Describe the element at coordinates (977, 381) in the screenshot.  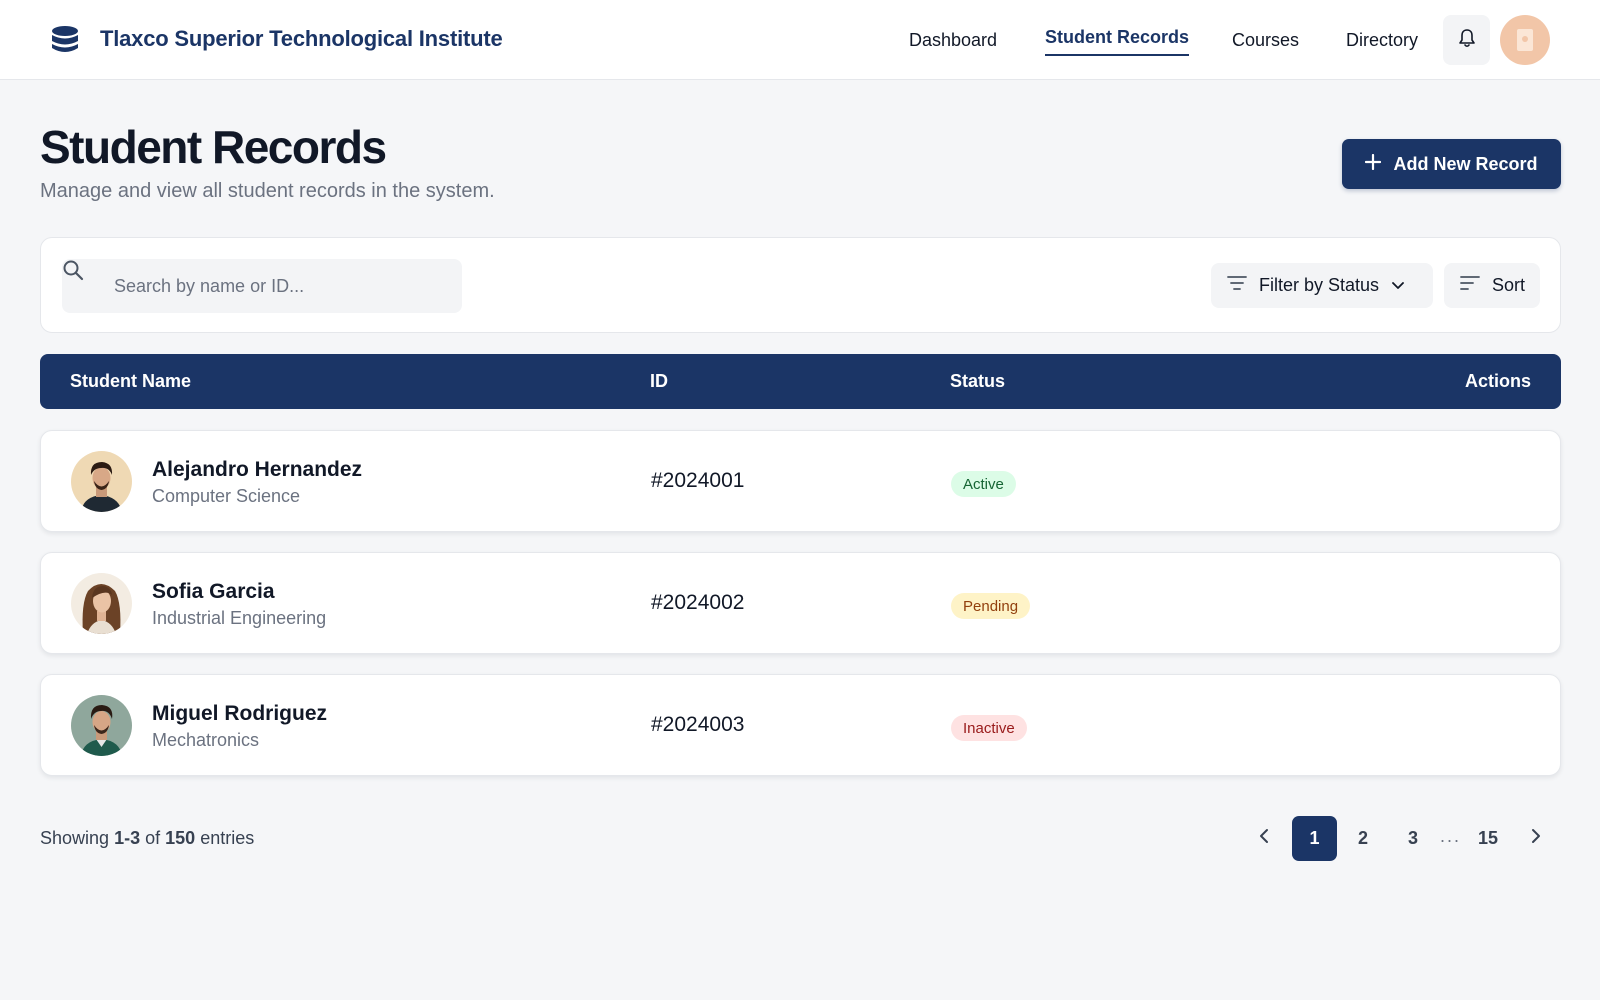
I see `column-header-status: Status` at that location.